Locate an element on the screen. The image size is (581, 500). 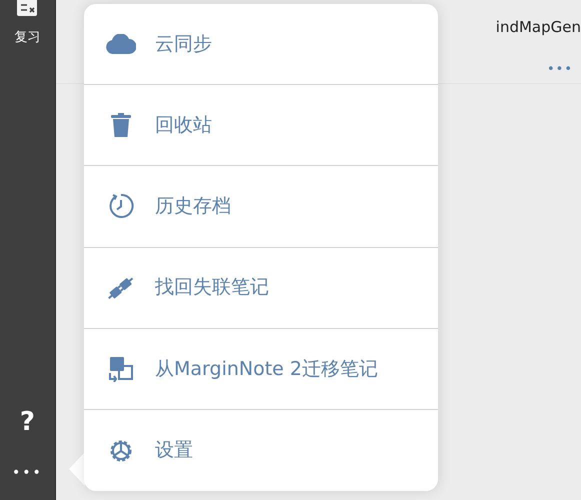
menu-item: 云同步 is located at coordinates (261, 45).